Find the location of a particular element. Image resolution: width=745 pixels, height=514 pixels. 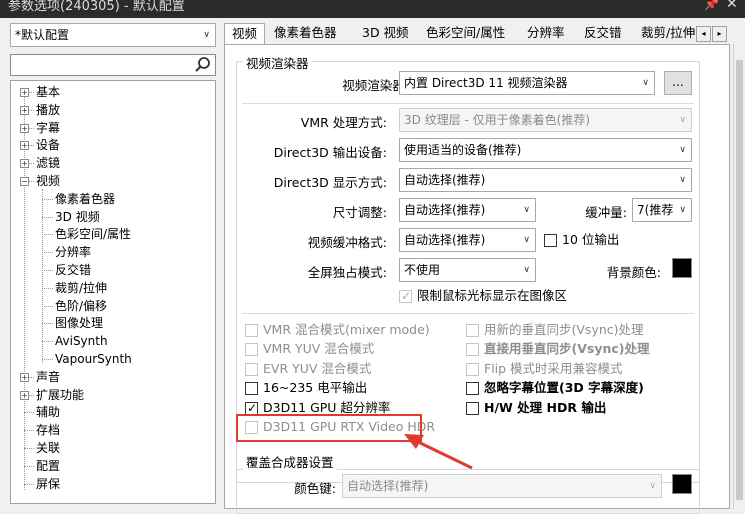

tree-item: 3D 视频 is located at coordinates (77, 217).